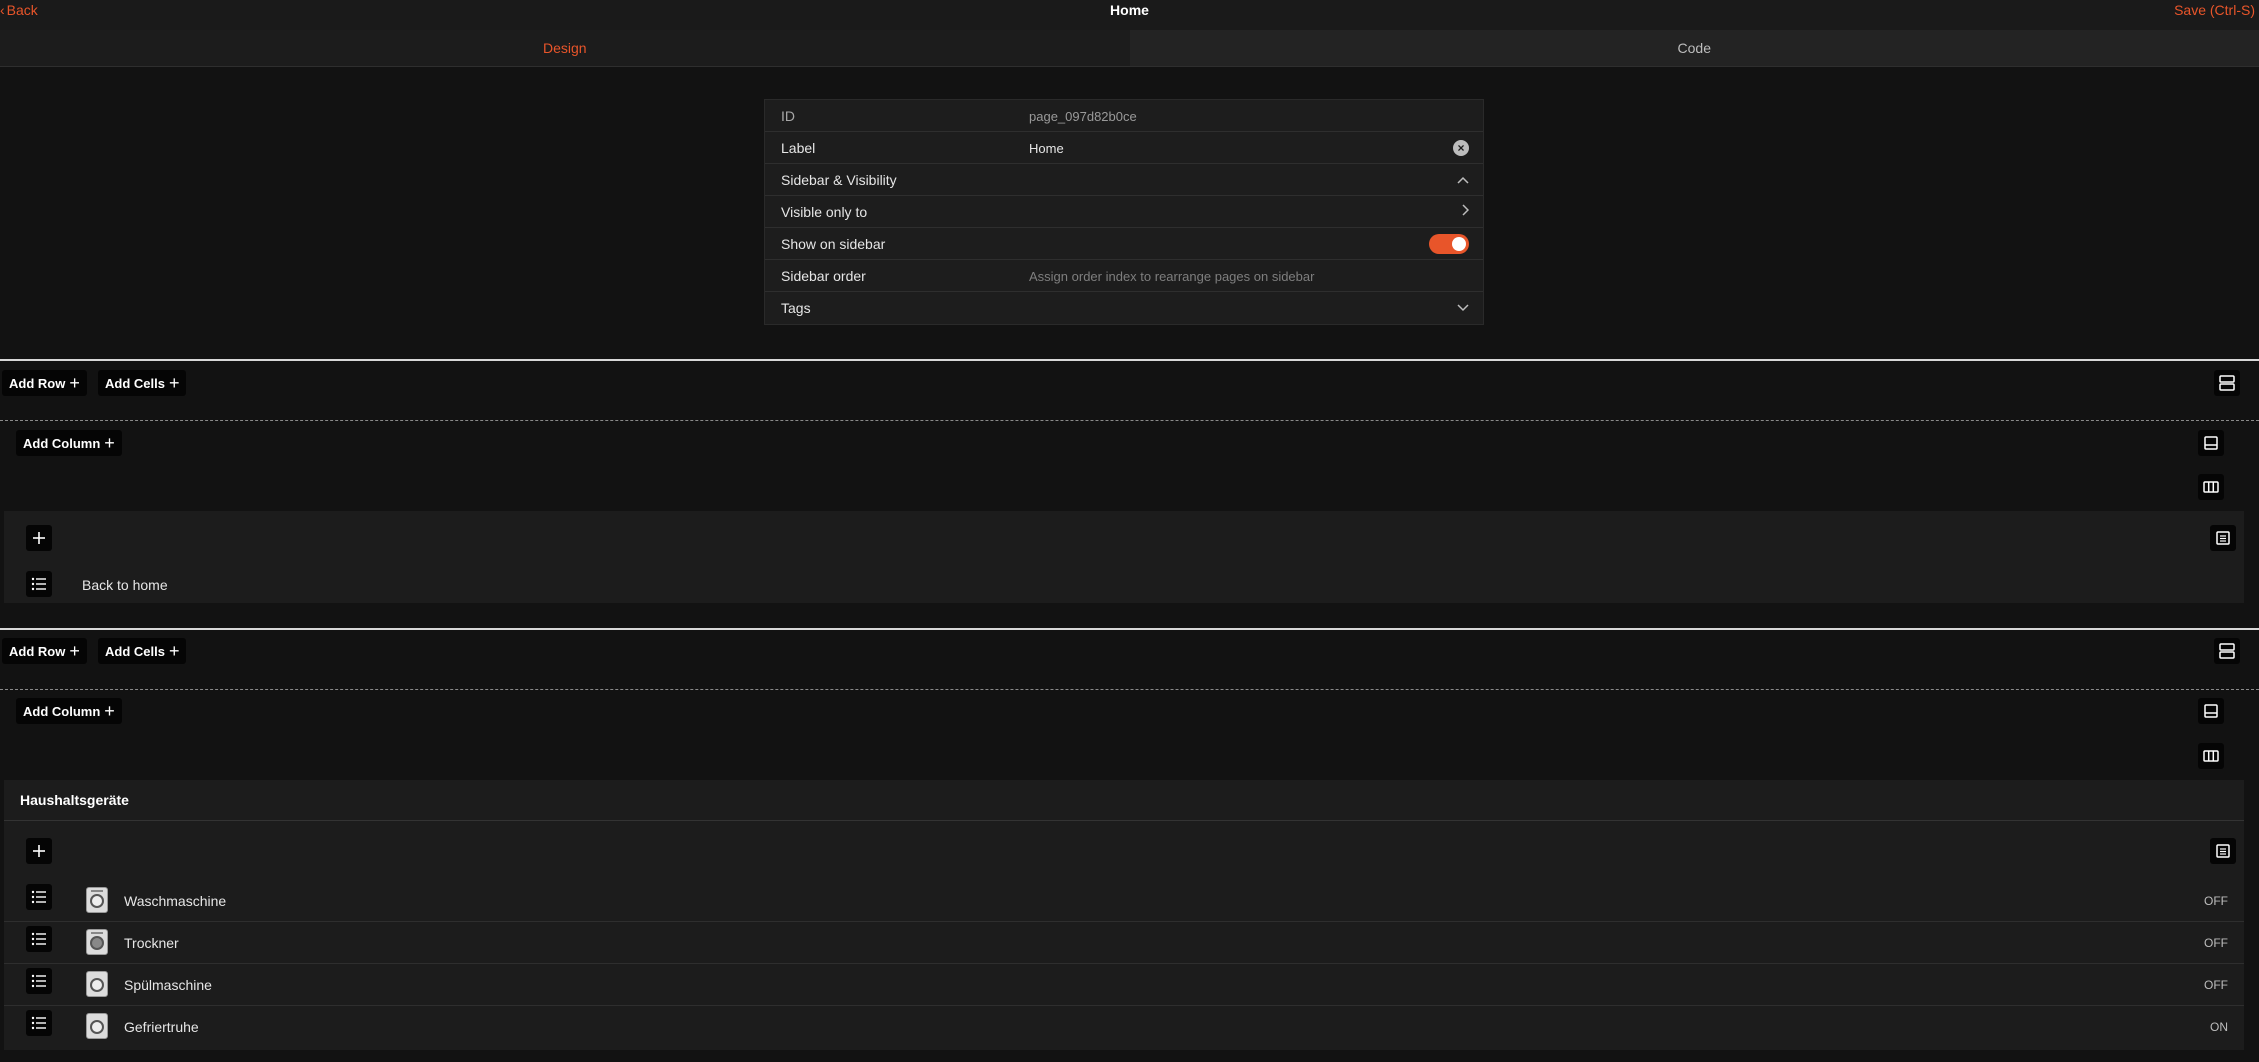  Describe the element at coordinates (565, 48) in the screenshot. I see `tab-design: Design` at that location.